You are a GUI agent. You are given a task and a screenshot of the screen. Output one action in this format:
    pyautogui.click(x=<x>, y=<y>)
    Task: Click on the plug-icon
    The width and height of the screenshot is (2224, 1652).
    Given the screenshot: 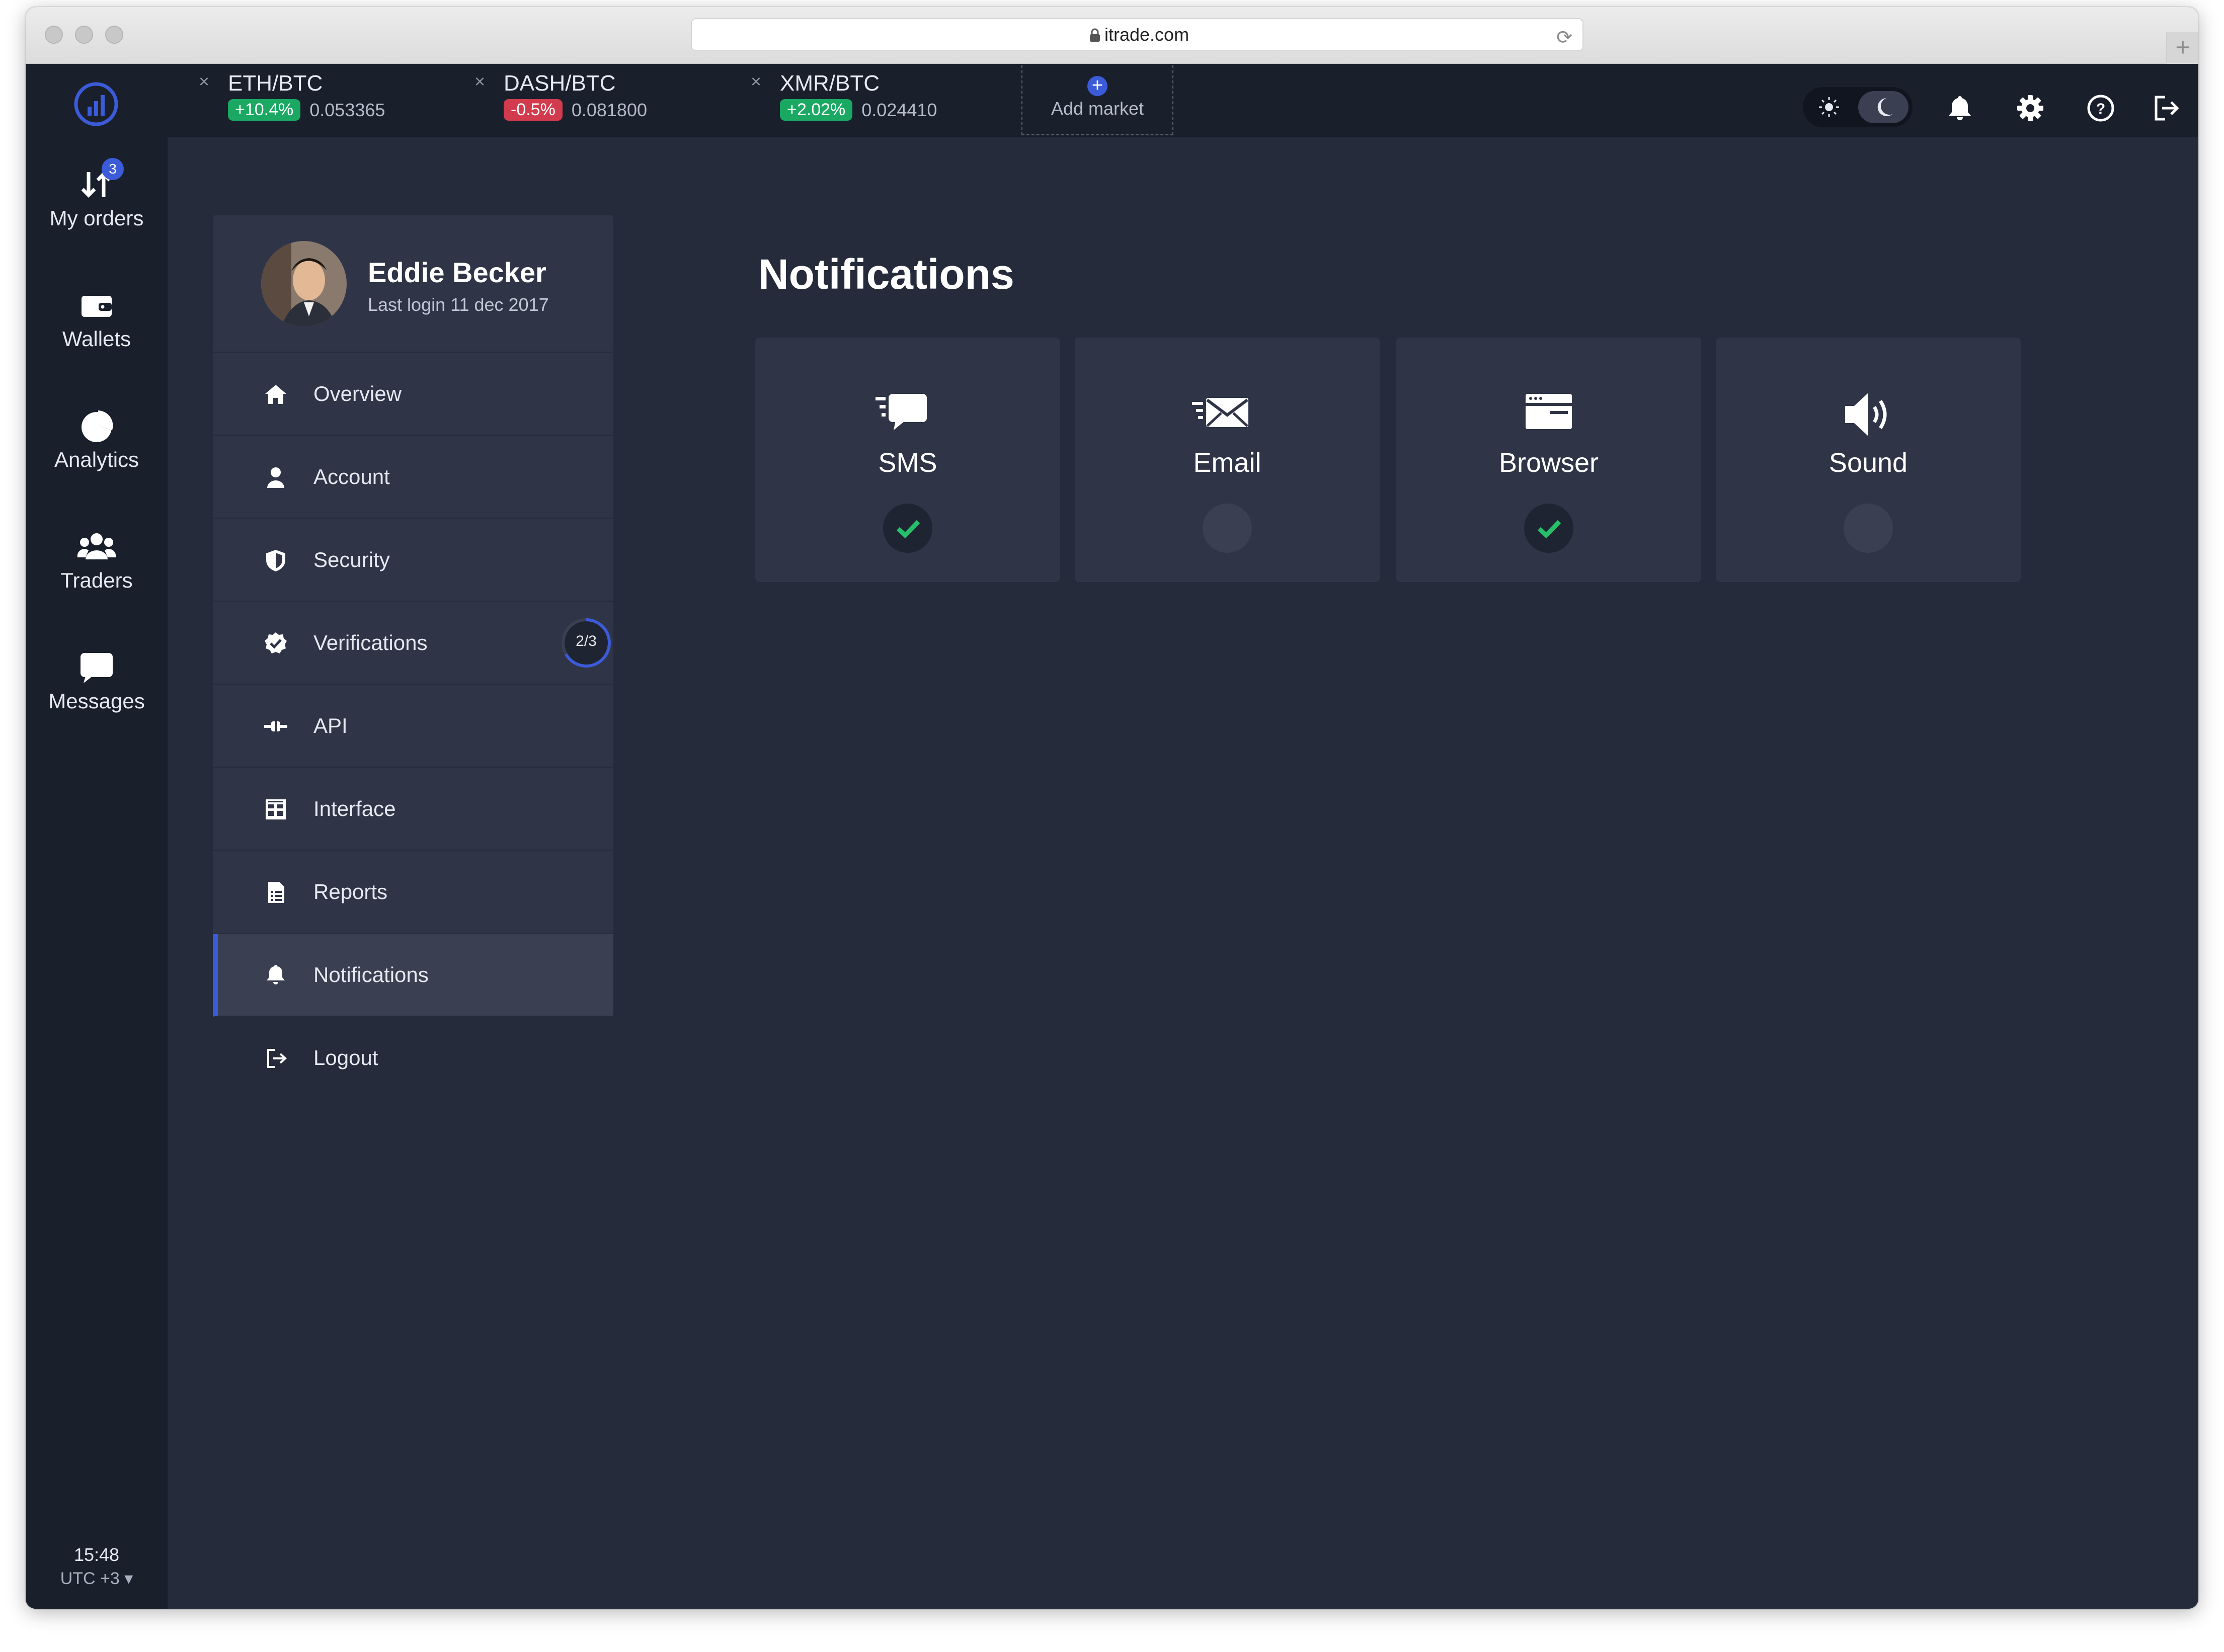 What is the action you would take?
    pyautogui.click(x=275, y=726)
    